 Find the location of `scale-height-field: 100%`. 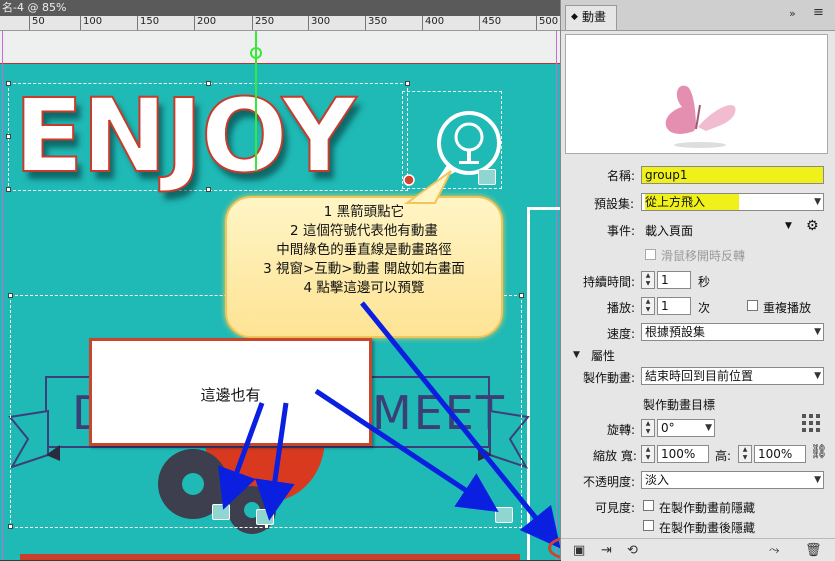

scale-height-field: 100% is located at coordinates (780, 454).